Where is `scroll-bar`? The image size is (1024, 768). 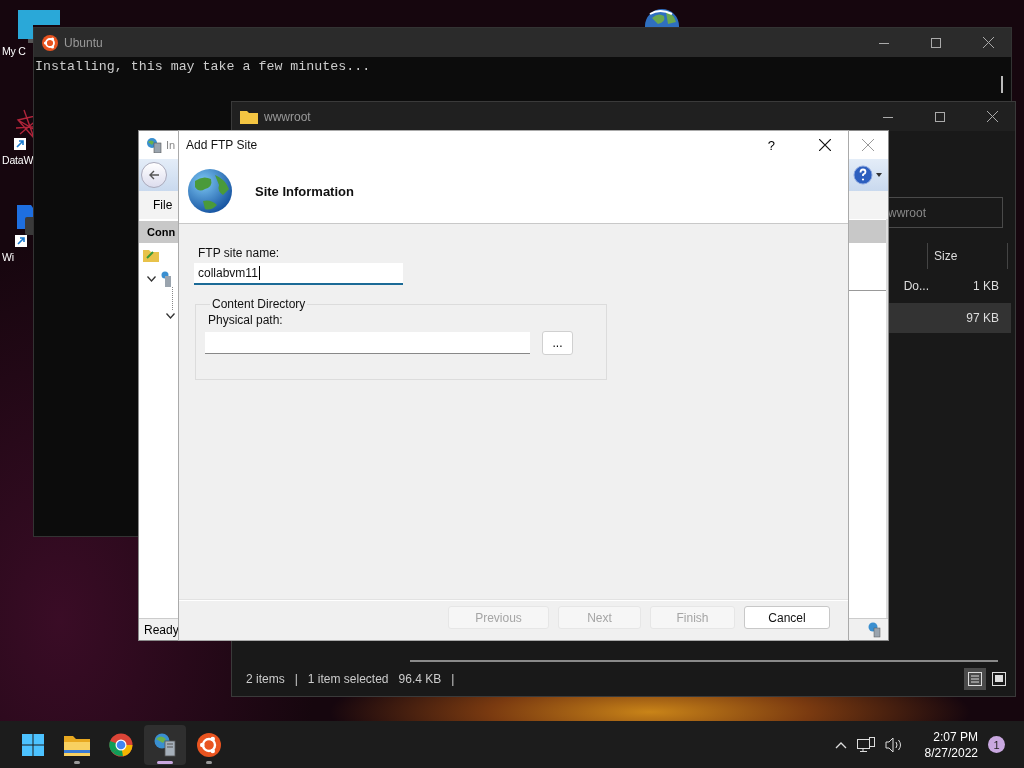 scroll-bar is located at coordinates (704, 661).